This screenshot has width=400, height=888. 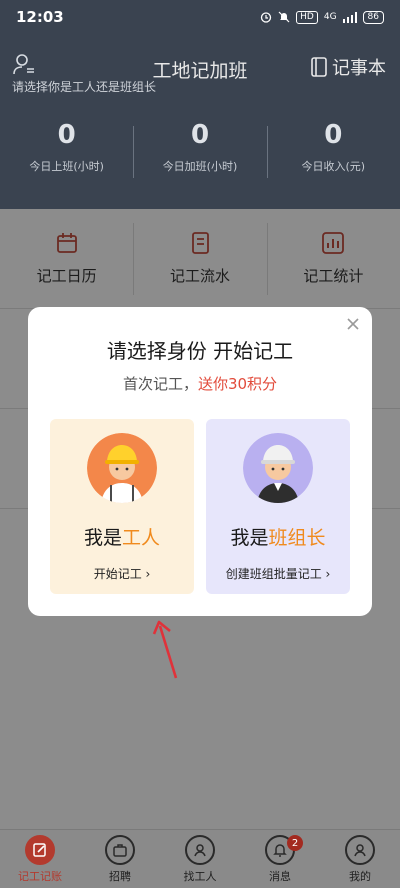 I want to click on stat-label: 今日上班(小时), so click(x=66, y=166).